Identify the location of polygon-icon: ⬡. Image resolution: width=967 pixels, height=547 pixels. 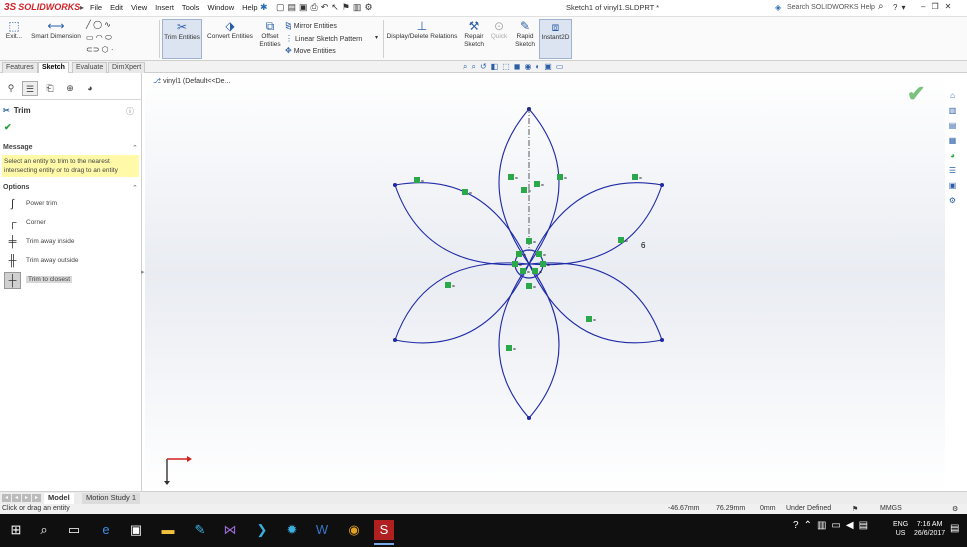
(105, 49).